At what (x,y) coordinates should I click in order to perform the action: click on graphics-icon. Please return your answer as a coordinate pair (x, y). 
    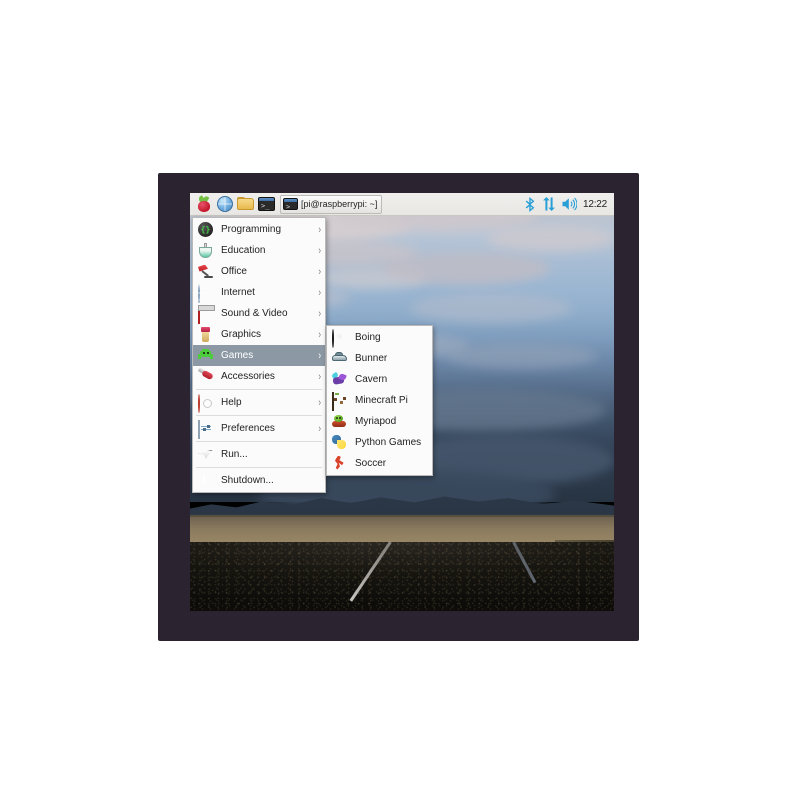
    Looking at the image, I should click on (206, 334).